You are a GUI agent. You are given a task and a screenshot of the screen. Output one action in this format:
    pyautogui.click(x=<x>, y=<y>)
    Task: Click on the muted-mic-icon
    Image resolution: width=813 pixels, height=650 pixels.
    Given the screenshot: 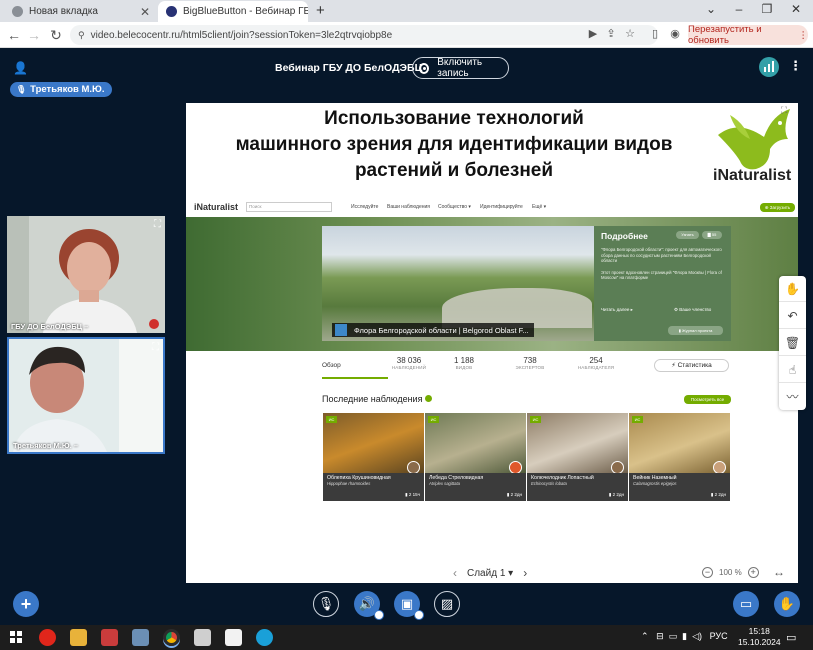 What is the action you would take?
    pyautogui.click(x=154, y=324)
    